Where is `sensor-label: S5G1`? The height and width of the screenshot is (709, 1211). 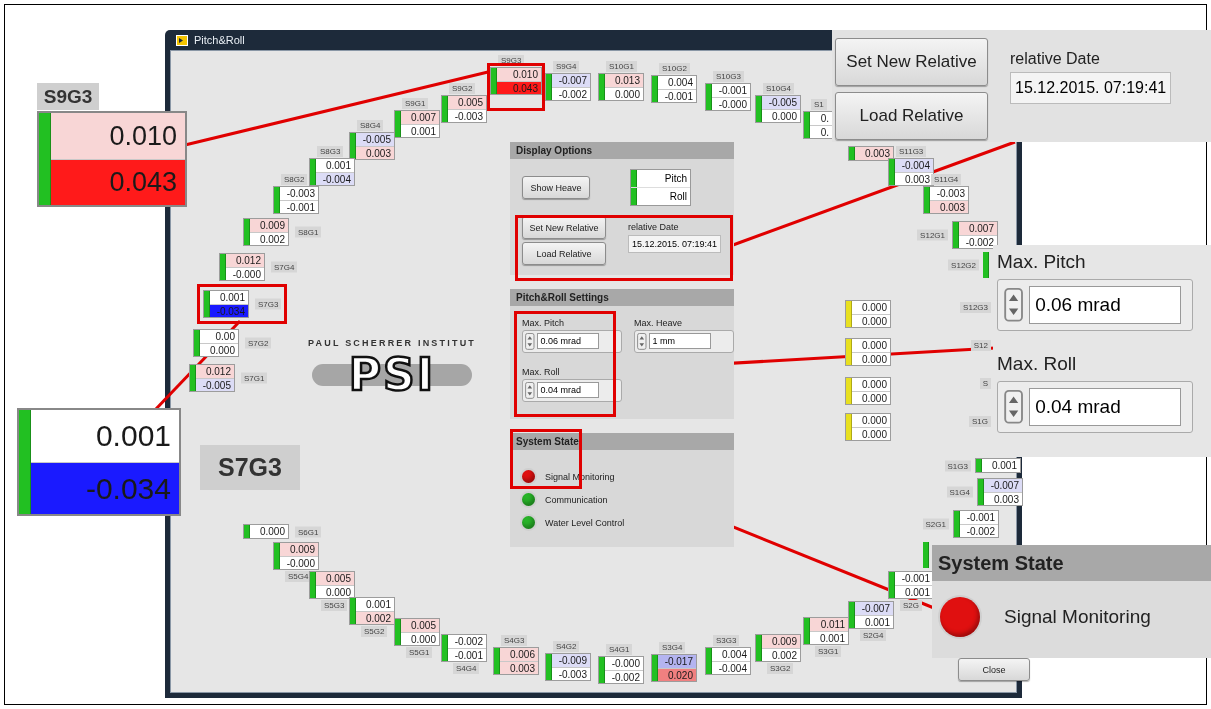 sensor-label: S5G1 is located at coordinates (419, 652).